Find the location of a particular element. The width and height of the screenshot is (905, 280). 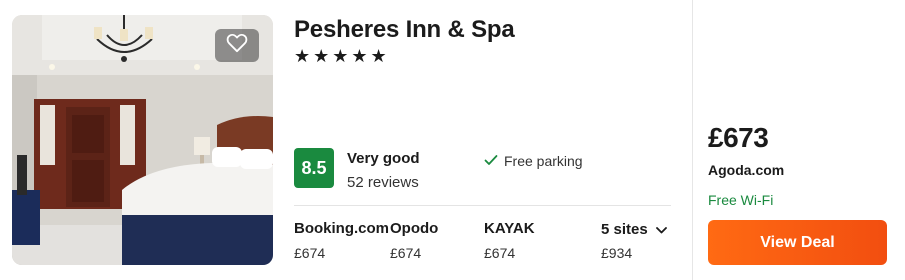

panel-separator is located at coordinates (692, 140).